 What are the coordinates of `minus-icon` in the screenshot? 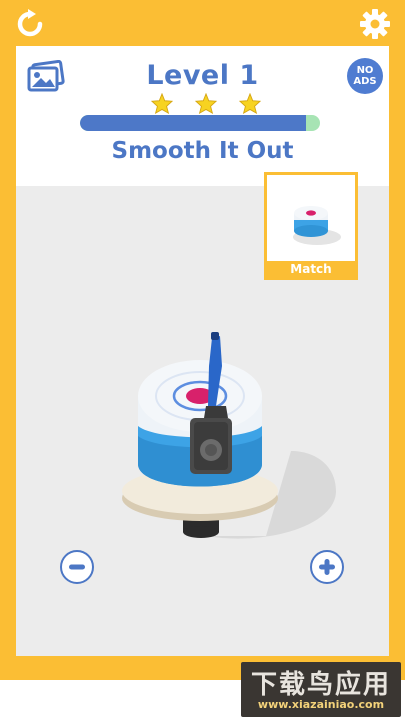 It's located at (77, 567).